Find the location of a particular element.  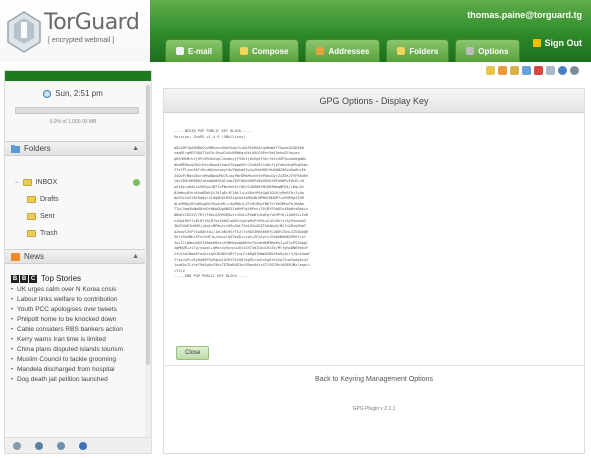

tab-folders: Folders is located at coordinates (418, 50).